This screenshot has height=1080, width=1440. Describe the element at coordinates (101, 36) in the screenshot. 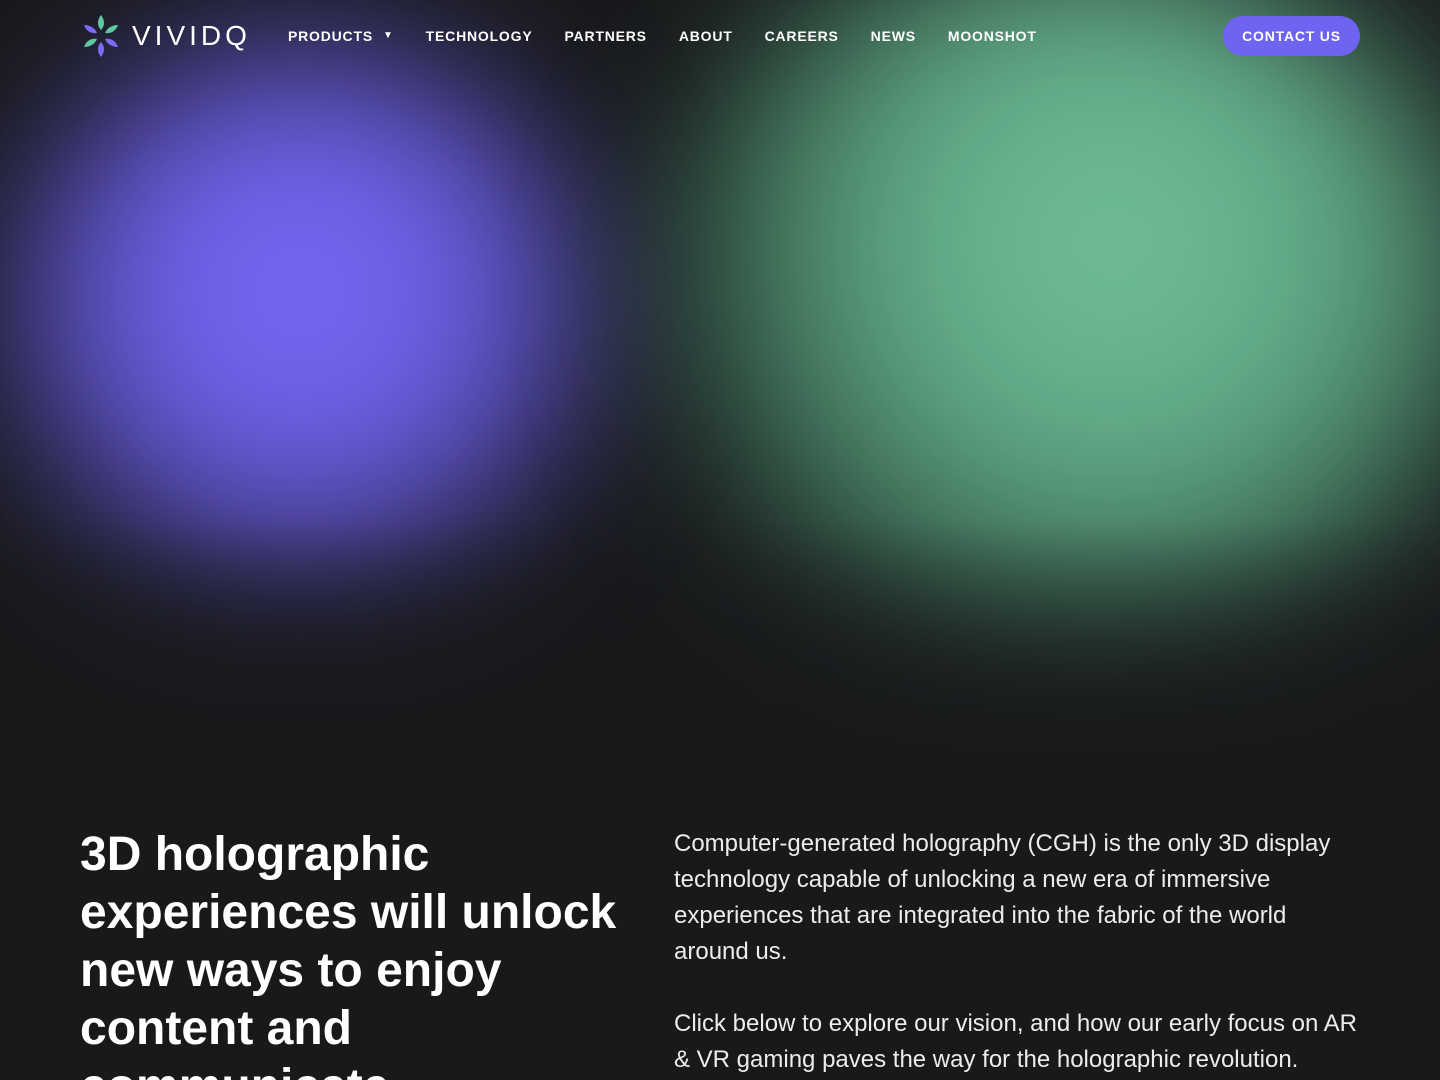

I see `flower-logo-icon` at that location.